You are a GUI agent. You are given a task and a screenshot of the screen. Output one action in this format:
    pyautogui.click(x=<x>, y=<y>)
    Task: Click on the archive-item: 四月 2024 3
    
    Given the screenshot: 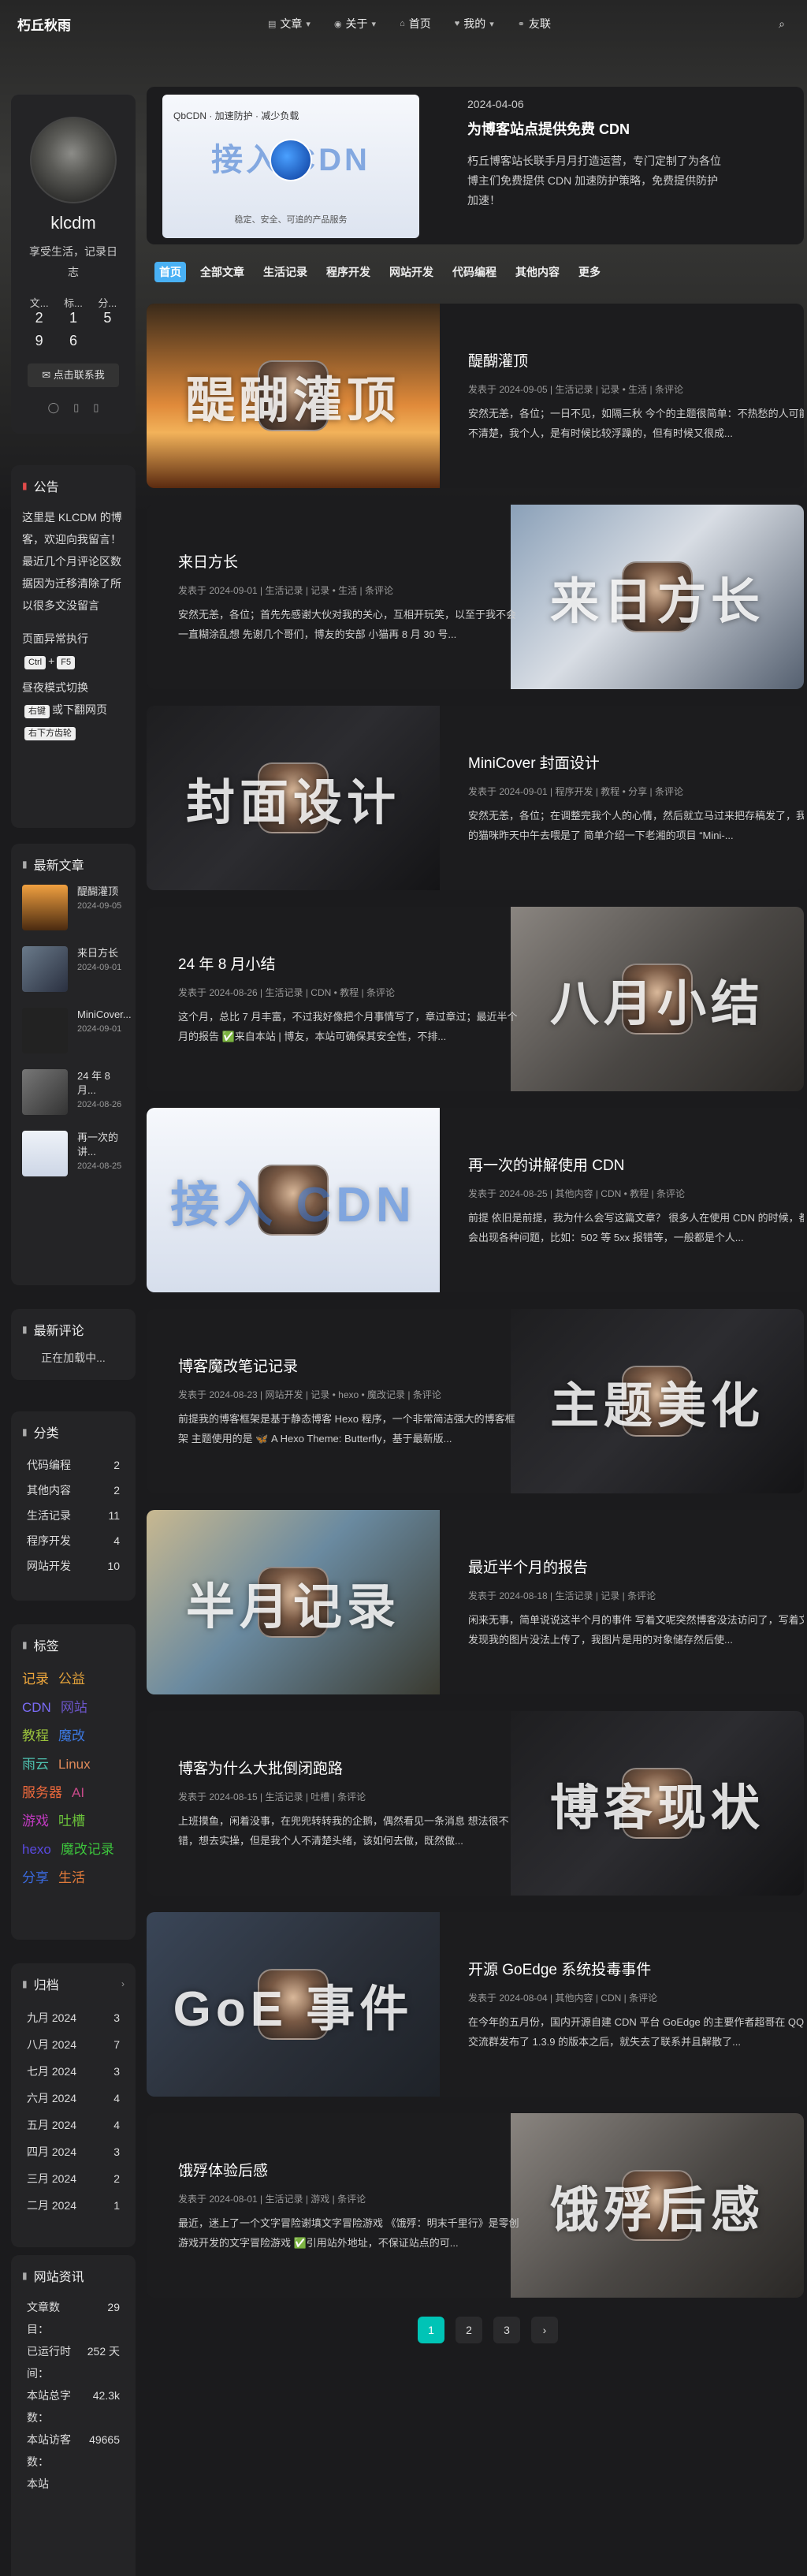 What is the action you would take?
    pyautogui.click(x=73, y=2151)
    